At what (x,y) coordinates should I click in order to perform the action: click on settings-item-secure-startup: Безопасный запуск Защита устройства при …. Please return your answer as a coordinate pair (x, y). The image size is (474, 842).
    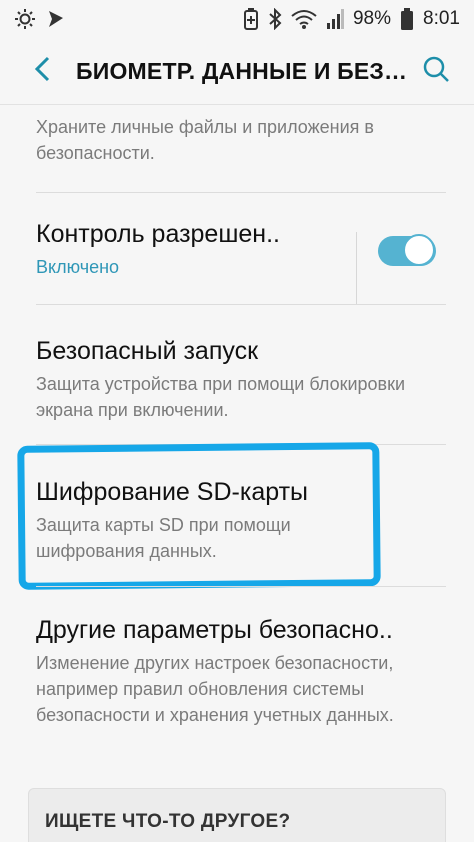
    Looking at the image, I should click on (237, 379).